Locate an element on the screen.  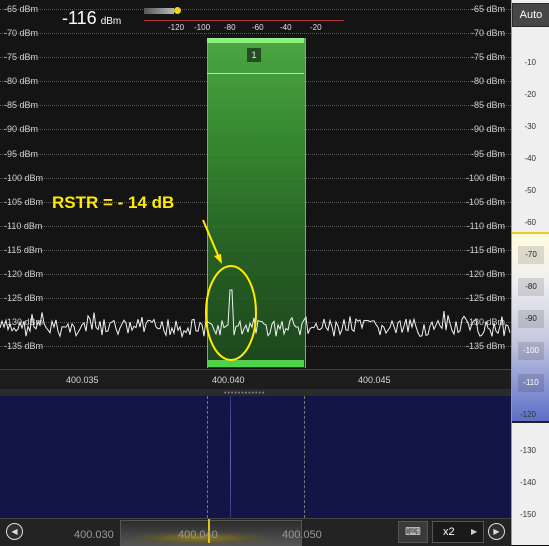
frequency-label: 400.035 is located at coordinates (82, 380).